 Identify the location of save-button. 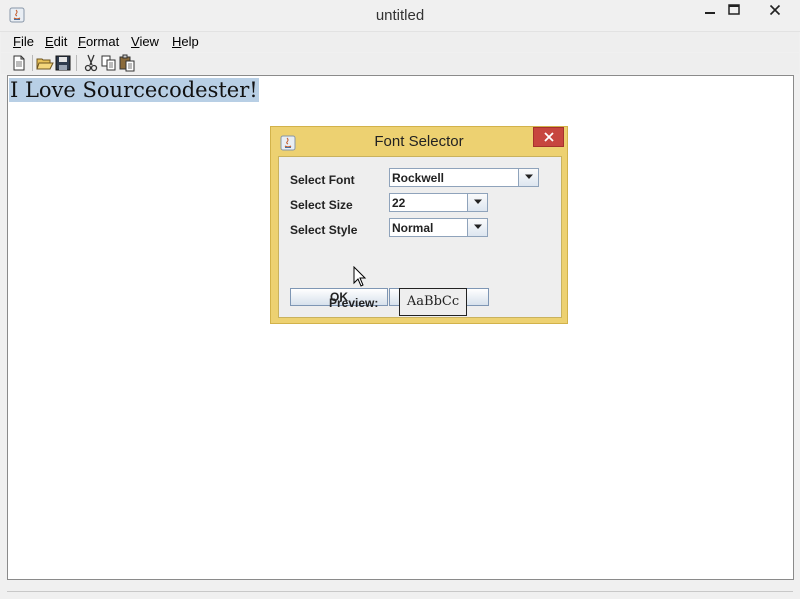
(63, 63).